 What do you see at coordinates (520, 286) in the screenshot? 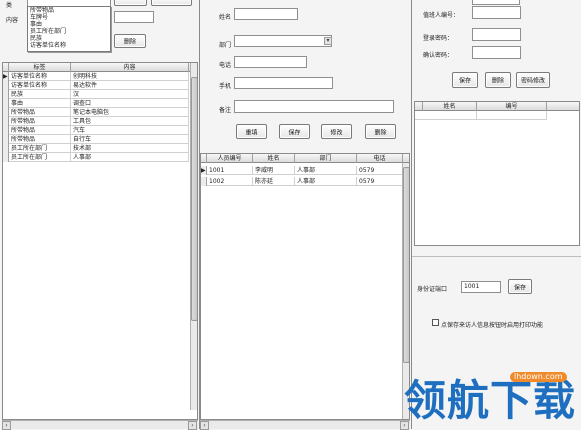
I see `id-port-save-button: 保存` at bounding box center [520, 286].